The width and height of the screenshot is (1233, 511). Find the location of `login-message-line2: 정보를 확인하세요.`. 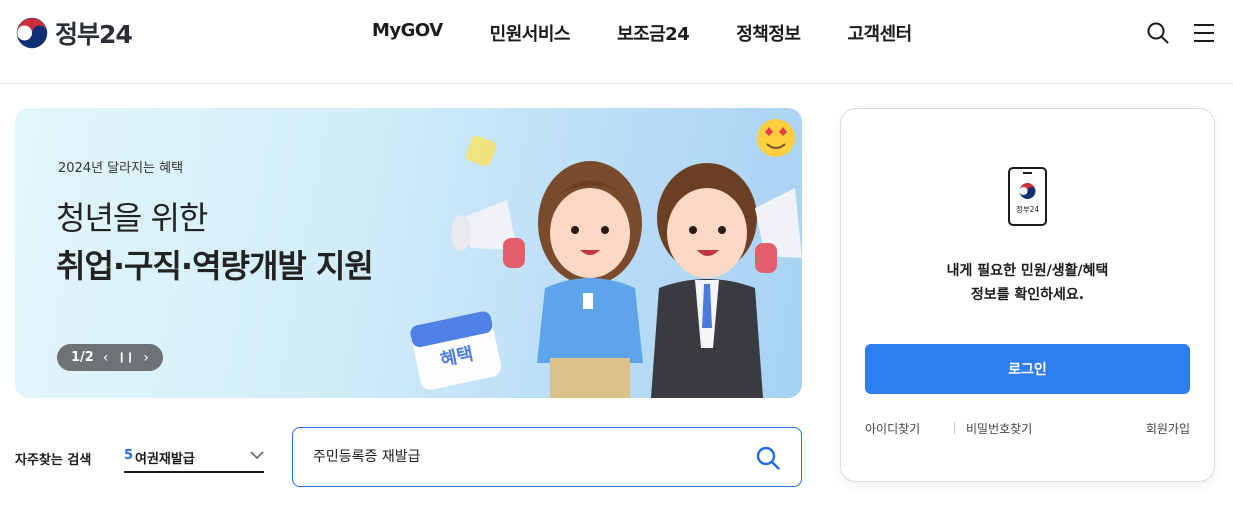

login-message-line2: 정보를 확인하세요. is located at coordinates (1027, 295).